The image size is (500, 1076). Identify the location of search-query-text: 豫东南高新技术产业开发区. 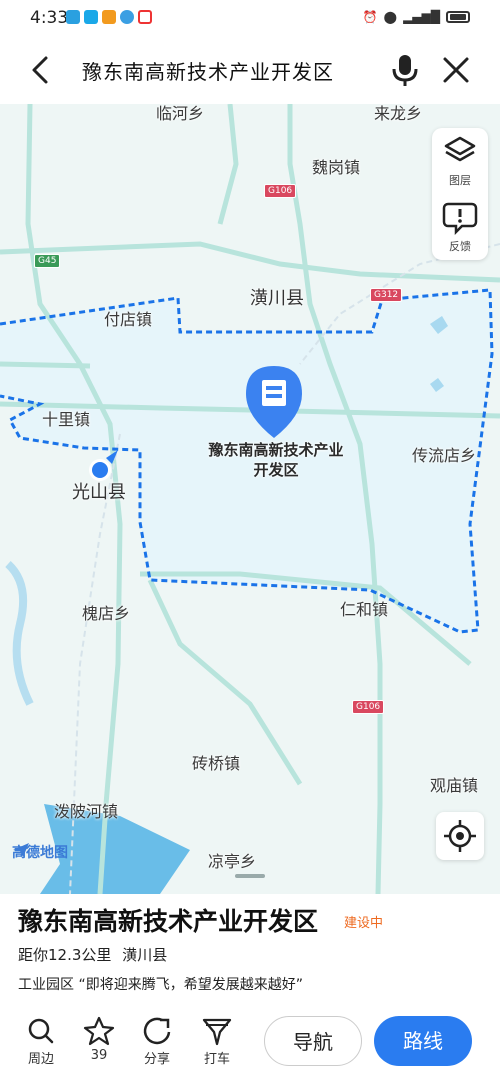
(208, 70).